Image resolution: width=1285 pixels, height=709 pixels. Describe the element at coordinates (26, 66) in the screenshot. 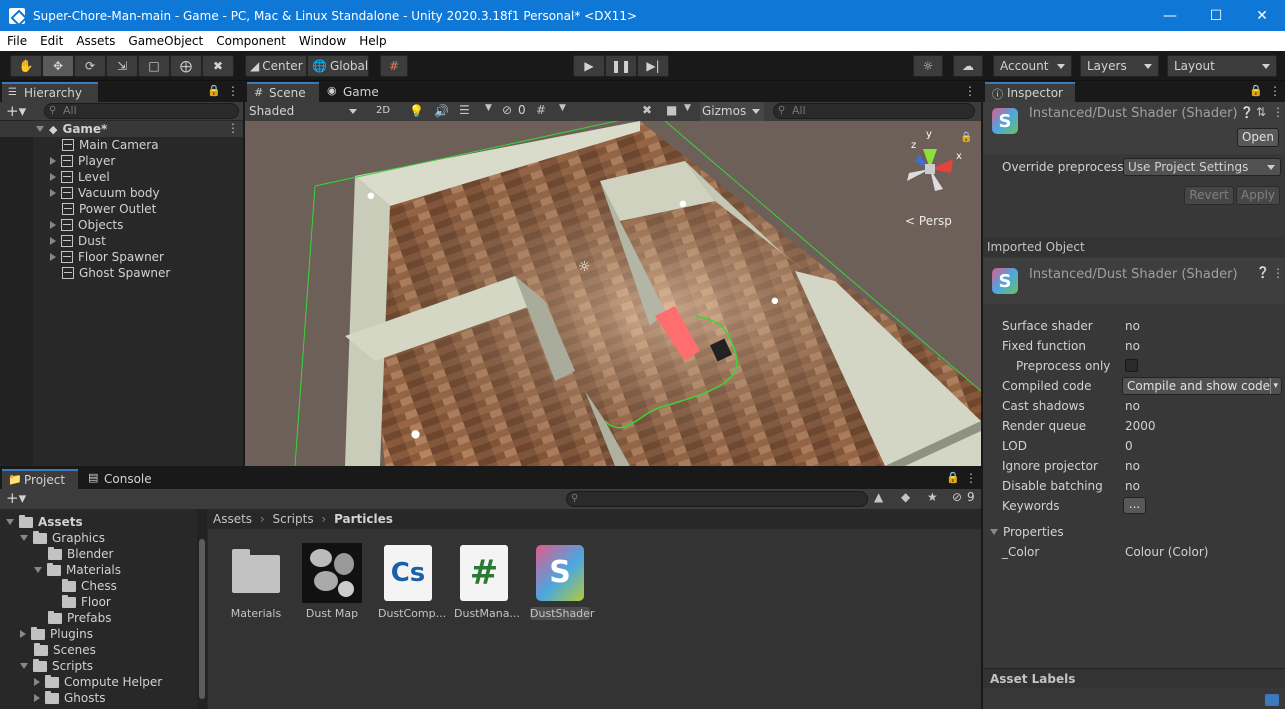

I see `hand-tool-button: ✋` at that location.